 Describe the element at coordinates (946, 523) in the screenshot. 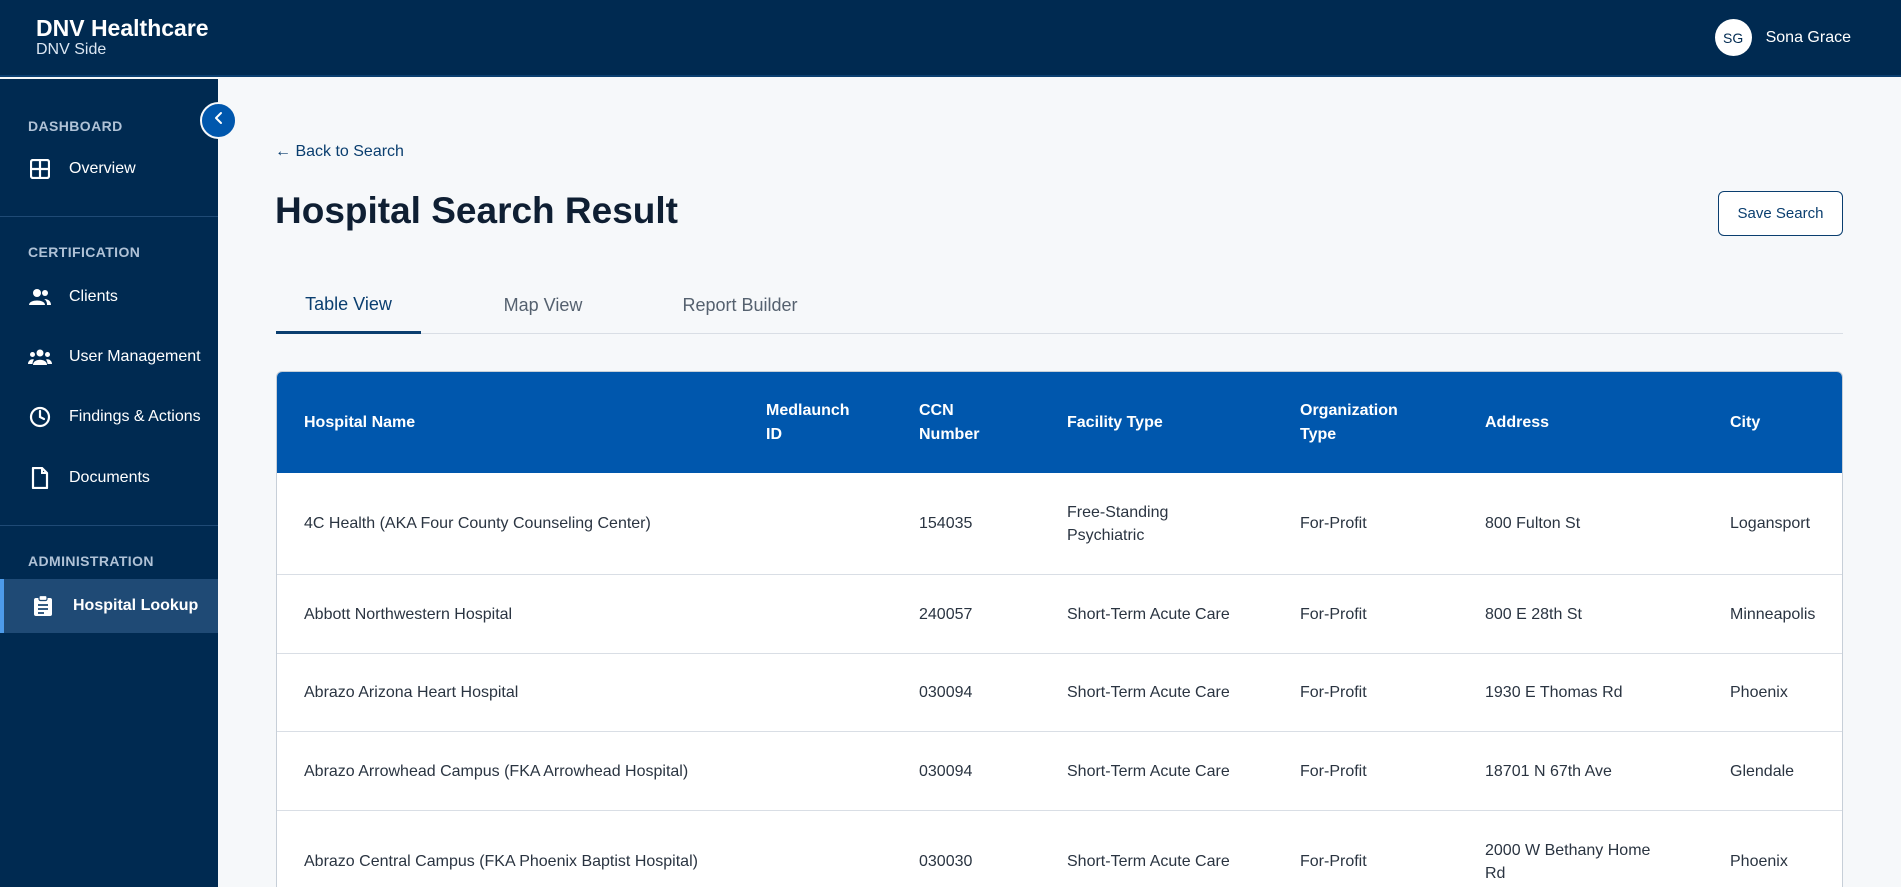

I see `cell-ccn-number: 154035` at that location.